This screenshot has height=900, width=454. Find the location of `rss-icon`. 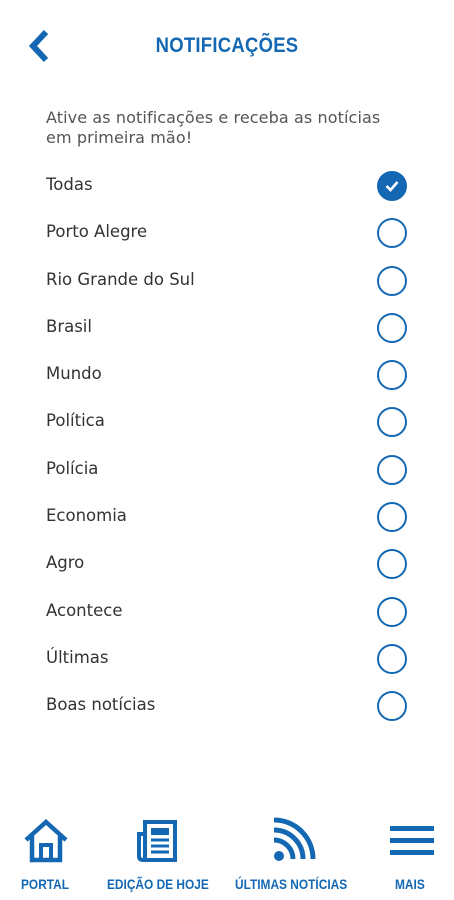

rss-icon is located at coordinates (294, 839).